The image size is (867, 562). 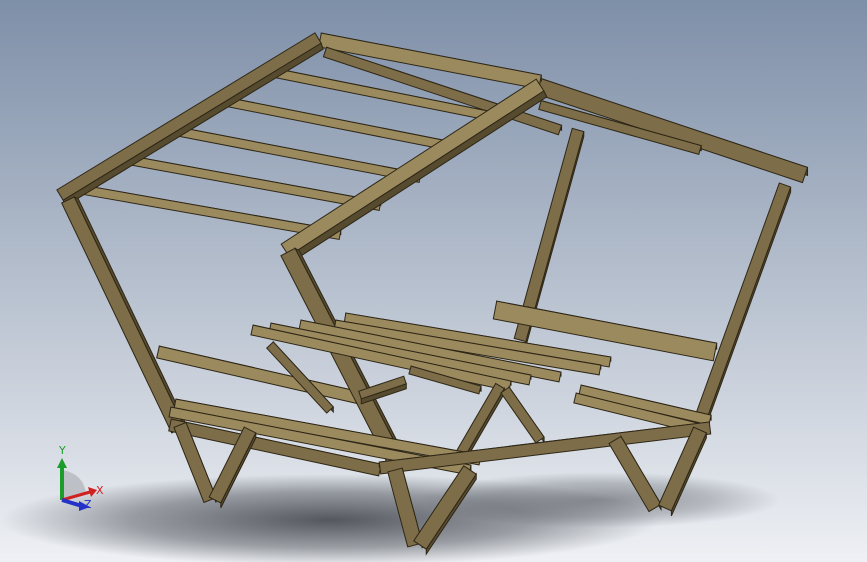 What do you see at coordinates (62, 450) in the screenshot?
I see `triad-y-label: Y` at bounding box center [62, 450].